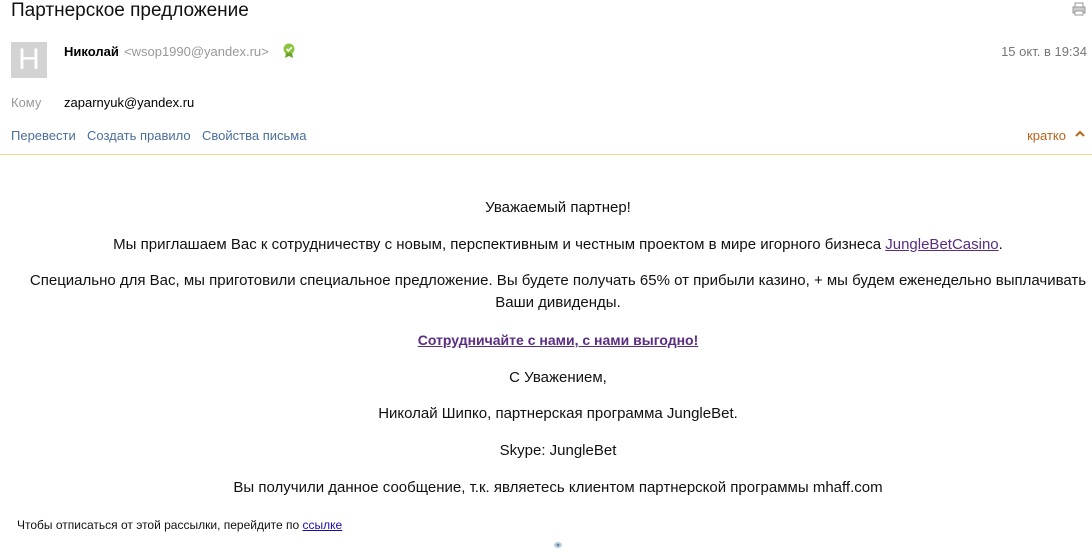 This screenshot has width=1092, height=552. Describe the element at coordinates (1046, 135) in the screenshot. I see `brief-toggle: кратко` at that location.